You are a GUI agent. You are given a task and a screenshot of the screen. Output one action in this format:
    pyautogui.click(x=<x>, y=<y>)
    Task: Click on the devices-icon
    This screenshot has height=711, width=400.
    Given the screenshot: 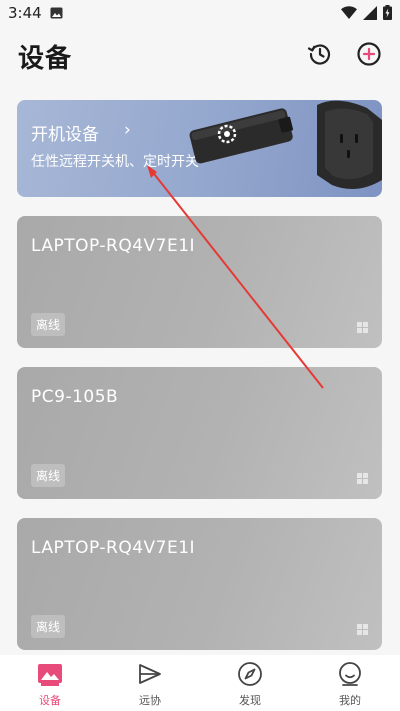 What is the action you would take?
    pyautogui.click(x=50, y=675)
    